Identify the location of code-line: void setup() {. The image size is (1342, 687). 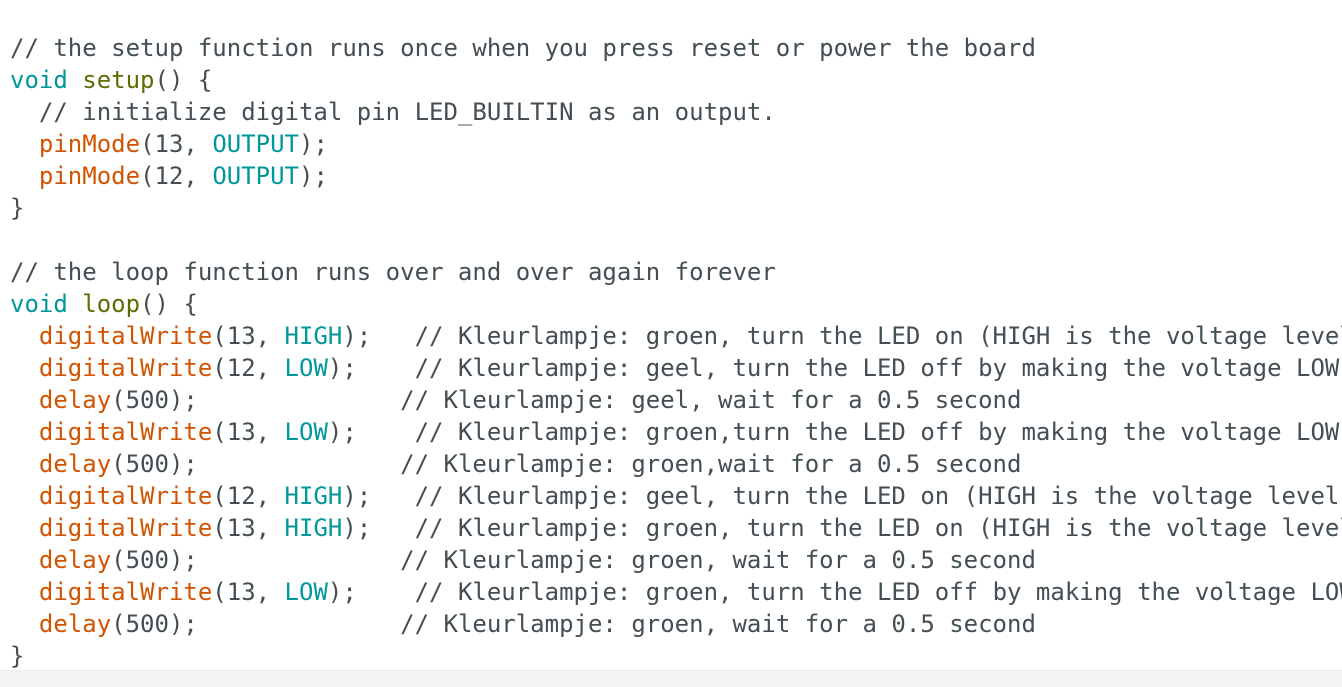
(676, 80).